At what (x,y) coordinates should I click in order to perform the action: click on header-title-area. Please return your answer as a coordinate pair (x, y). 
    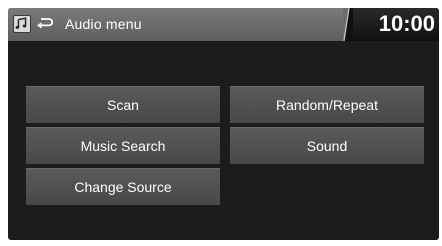
    Looking at the image, I should click on (178, 24).